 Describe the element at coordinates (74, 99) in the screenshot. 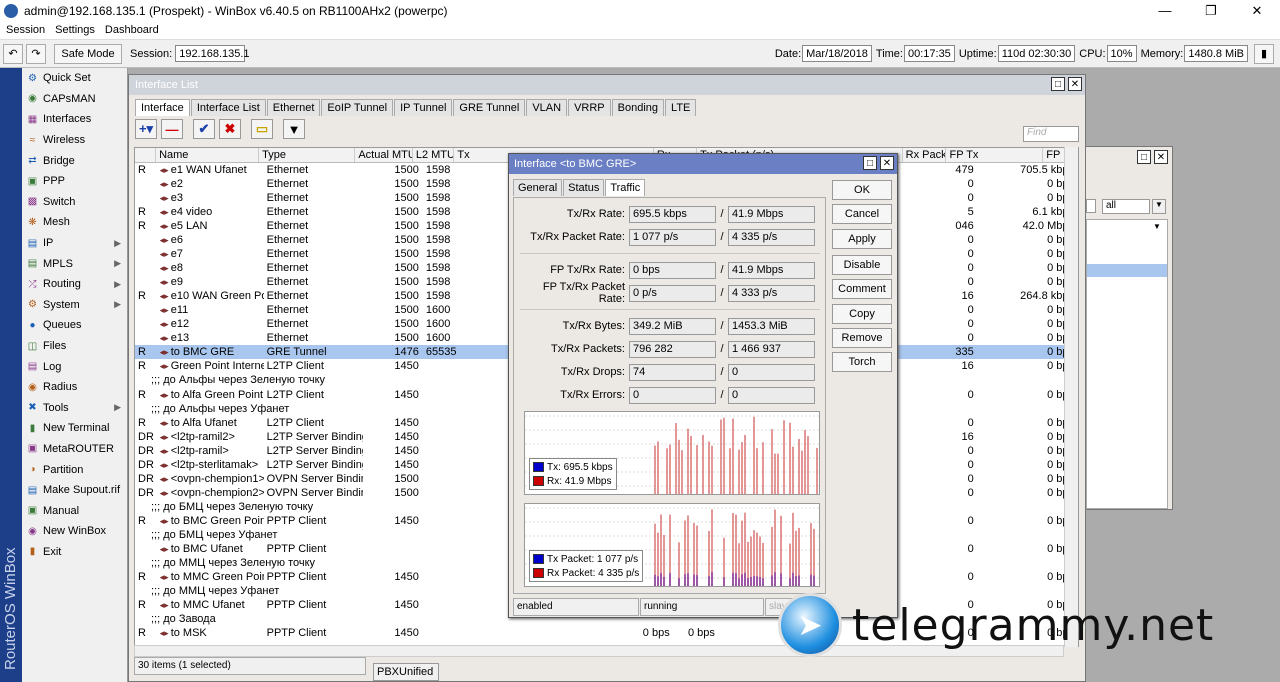

I see `sidebar-item-capsman: ◉ CAPsMAN` at that location.